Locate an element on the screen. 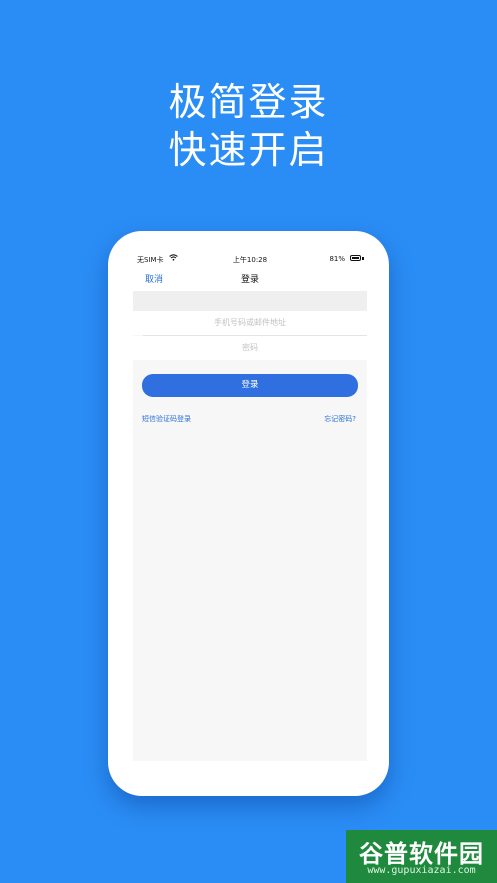 Image resolution: width=497 pixels, height=883 pixels. promo-headline: 极简登录 快速开启 is located at coordinates (248, 126).